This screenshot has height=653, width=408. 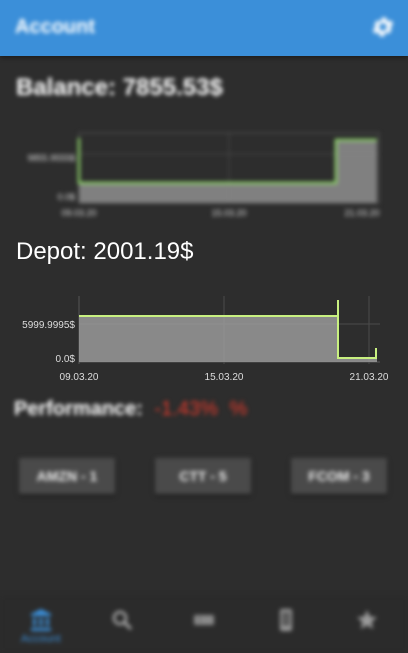 I want to click on performance-row: Performance: -1.43% %, so click(x=130, y=409).